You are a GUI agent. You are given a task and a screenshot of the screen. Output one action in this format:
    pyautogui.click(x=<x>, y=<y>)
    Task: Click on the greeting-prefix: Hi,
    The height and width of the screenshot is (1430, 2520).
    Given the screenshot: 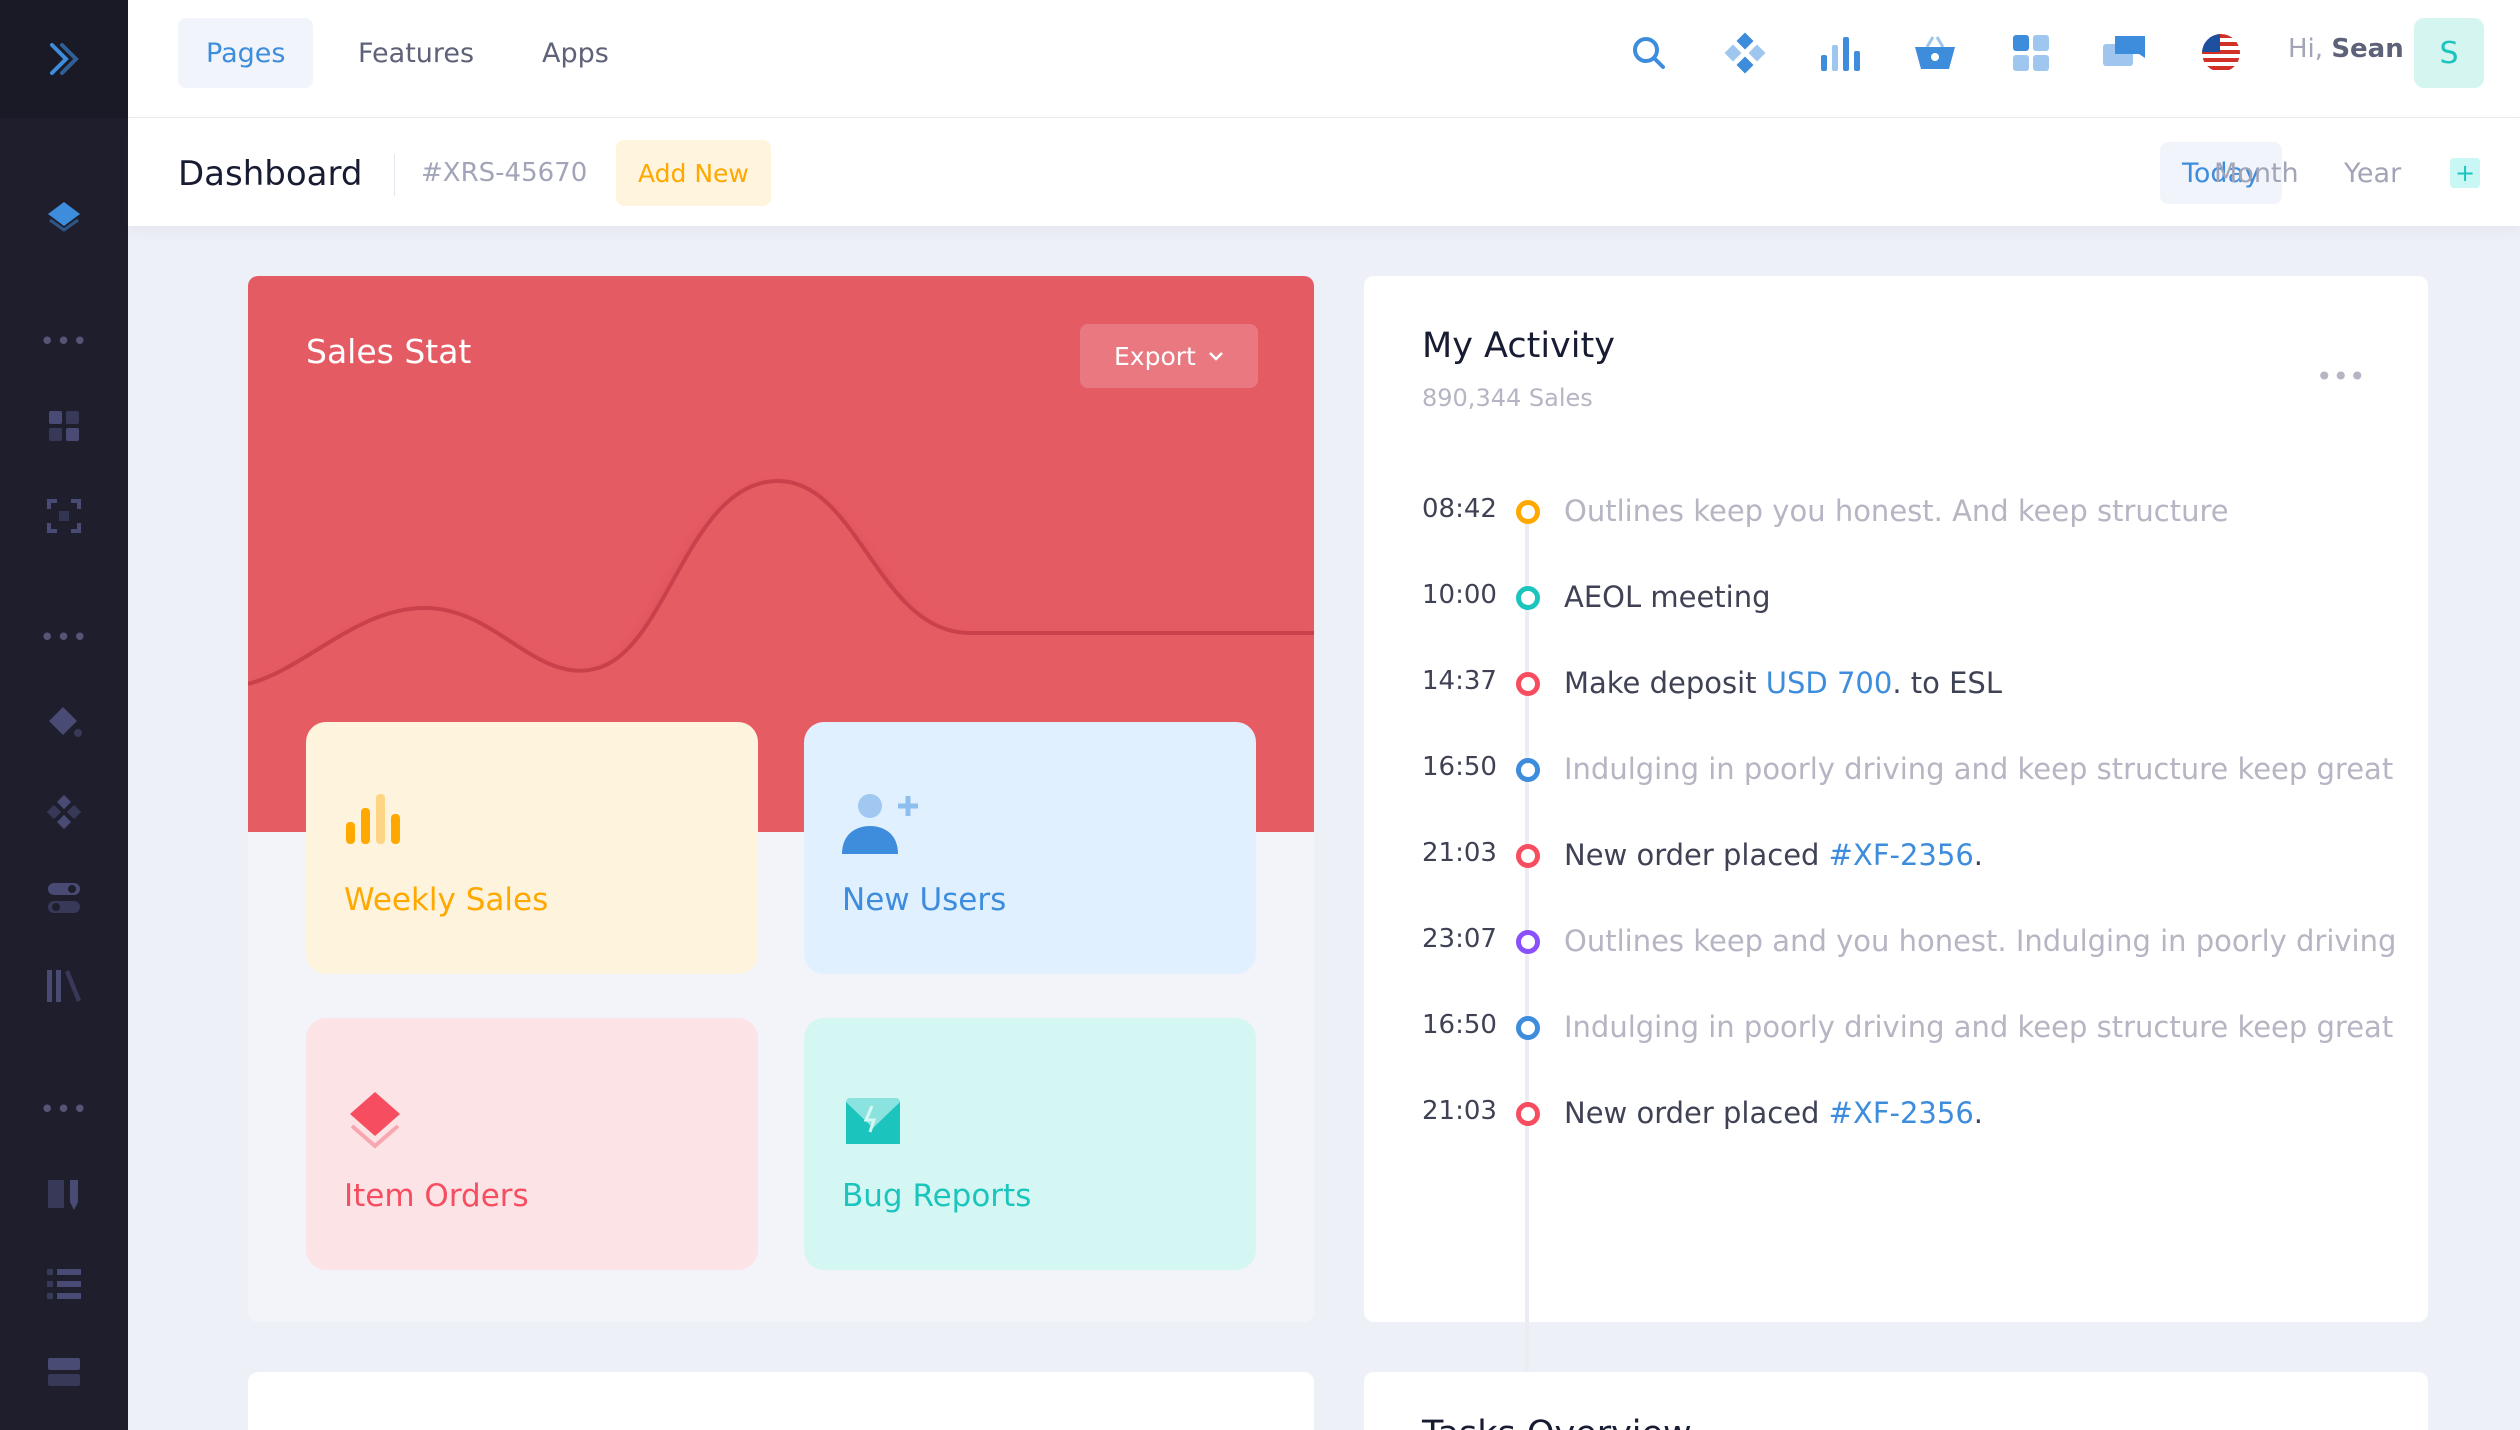 What is the action you would take?
    pyautogui.click(x=2306, y=49)
    